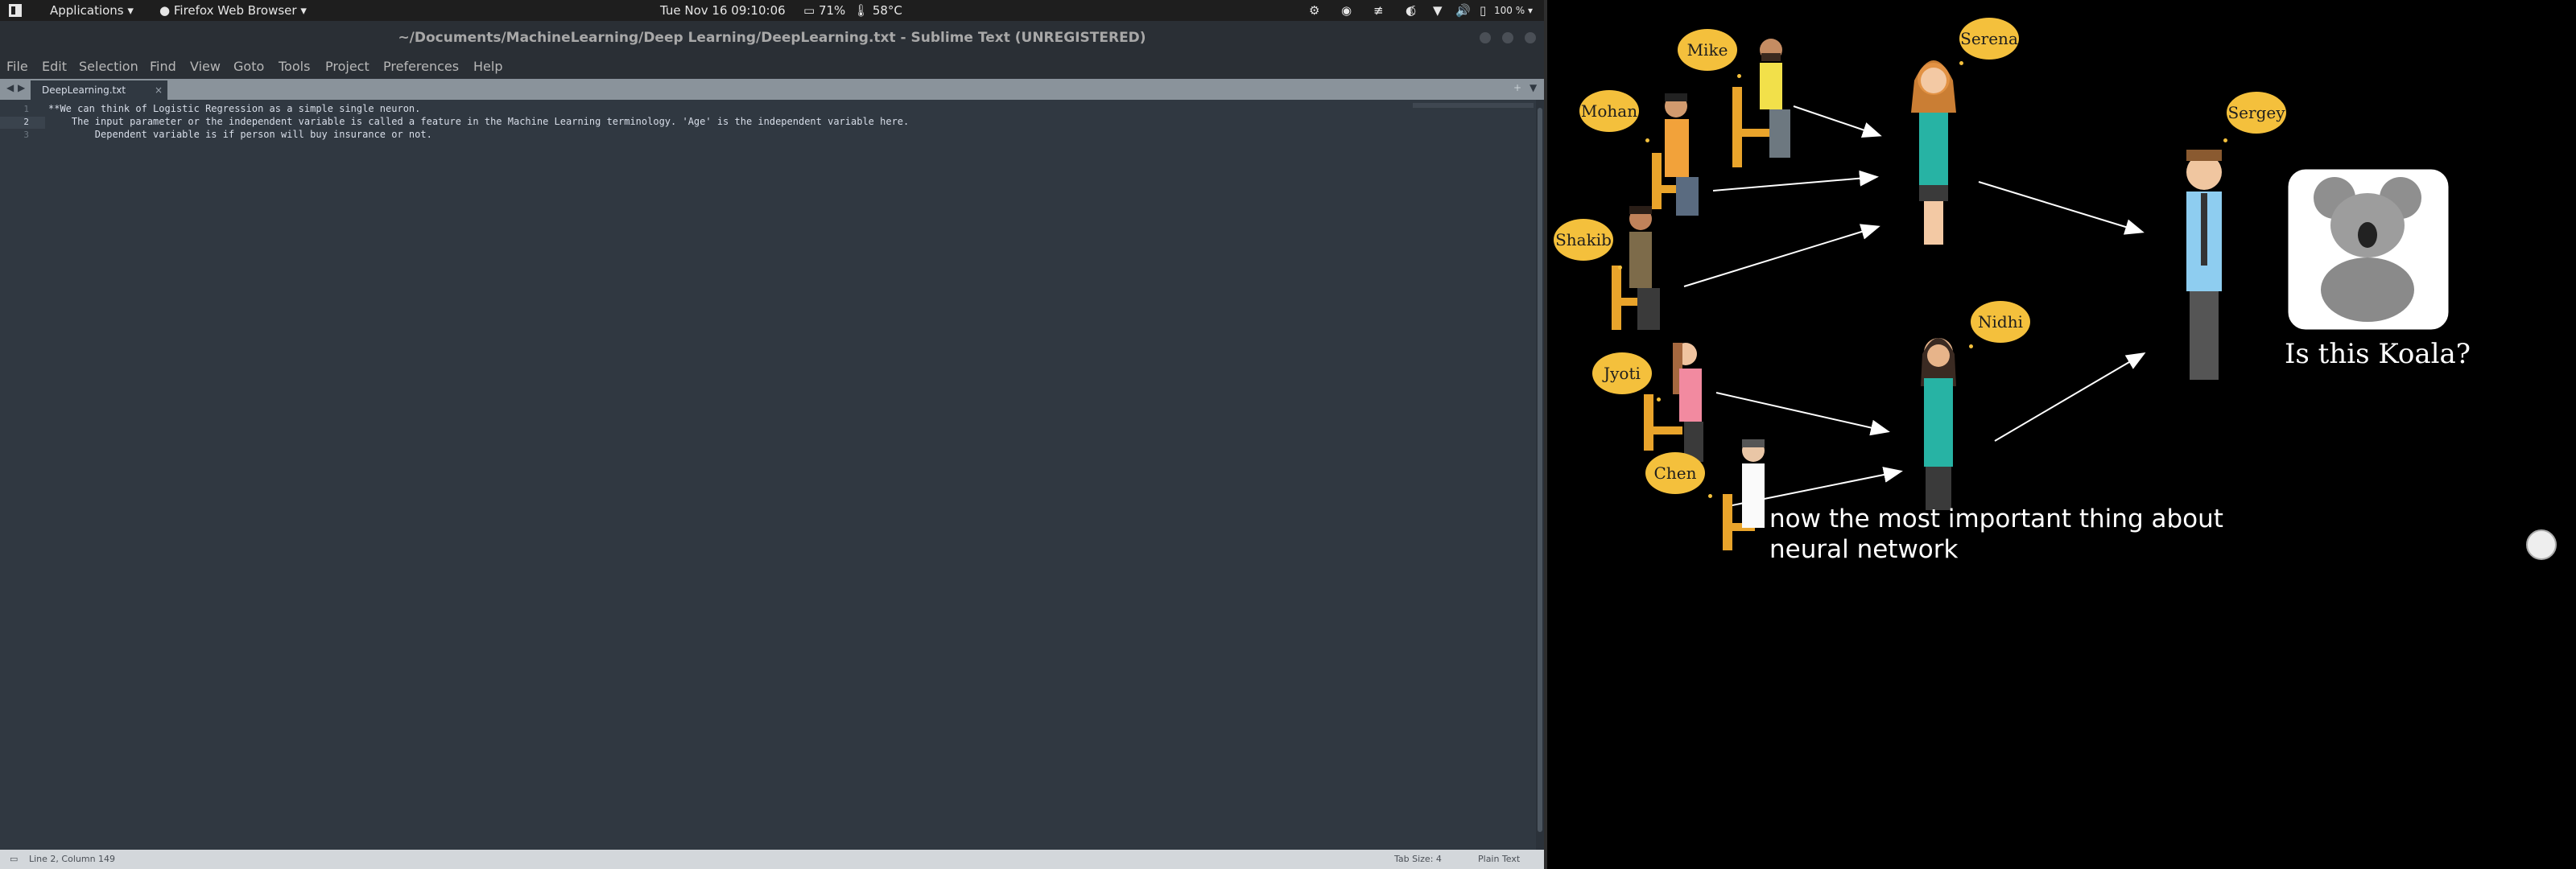  What do you see at coordinates (1473, 105) in the screenshot?
I see `minimap` at bounding box center [1473, 105].